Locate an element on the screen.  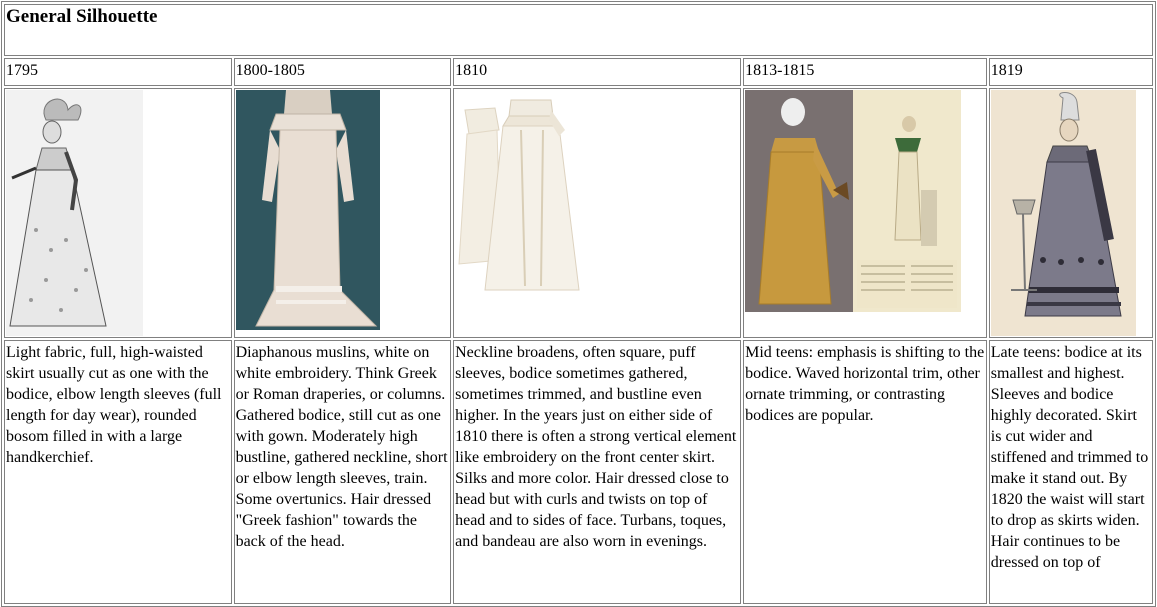
title-row: General Silhouette is located at coordinates (578, 30).